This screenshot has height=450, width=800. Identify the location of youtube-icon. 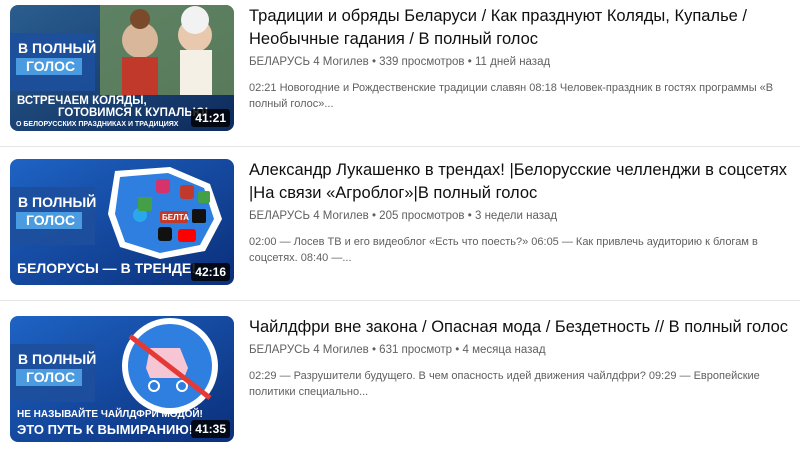
(187, 235).